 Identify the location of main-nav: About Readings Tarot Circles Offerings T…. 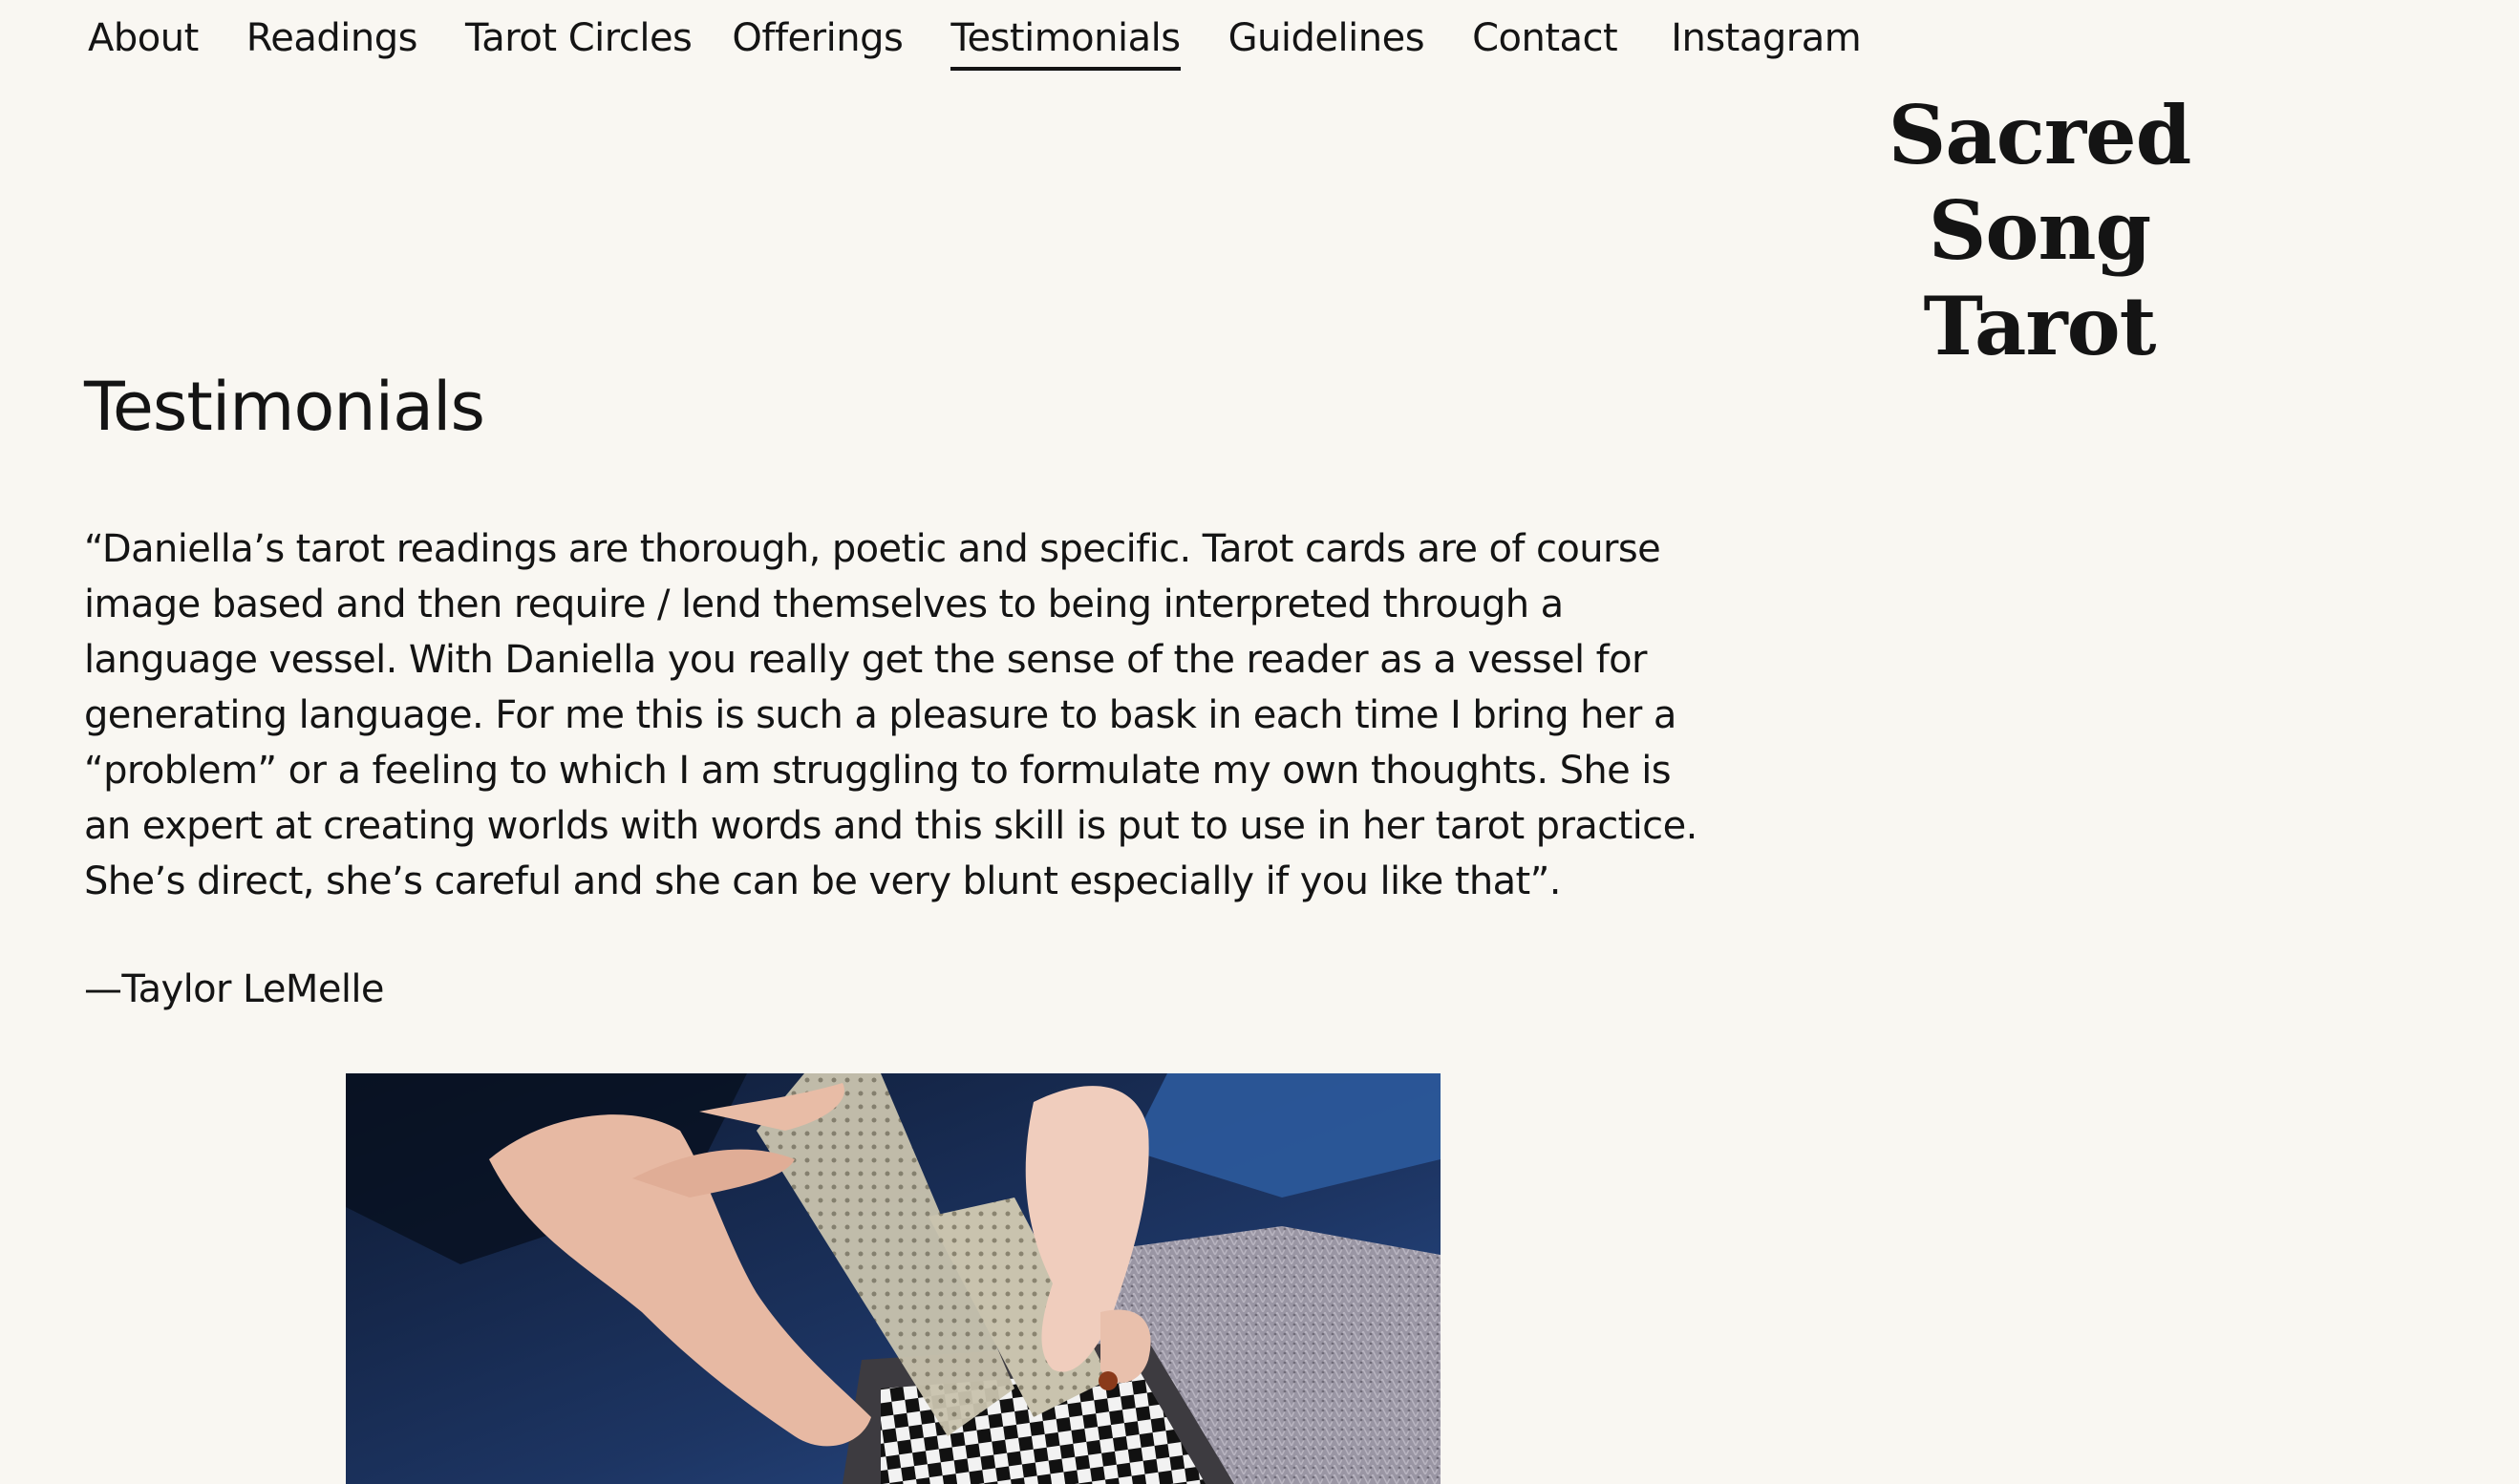
(998, 38).